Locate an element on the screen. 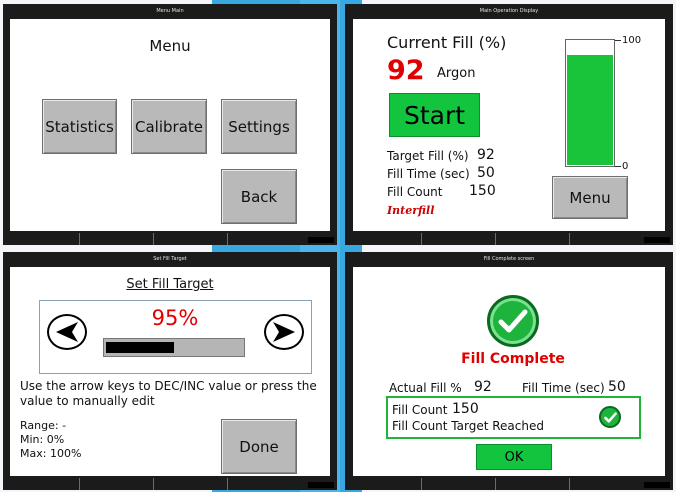 This screenshot has width=676, height=492. menu-button: Menu is located at coordinates (590, 197).